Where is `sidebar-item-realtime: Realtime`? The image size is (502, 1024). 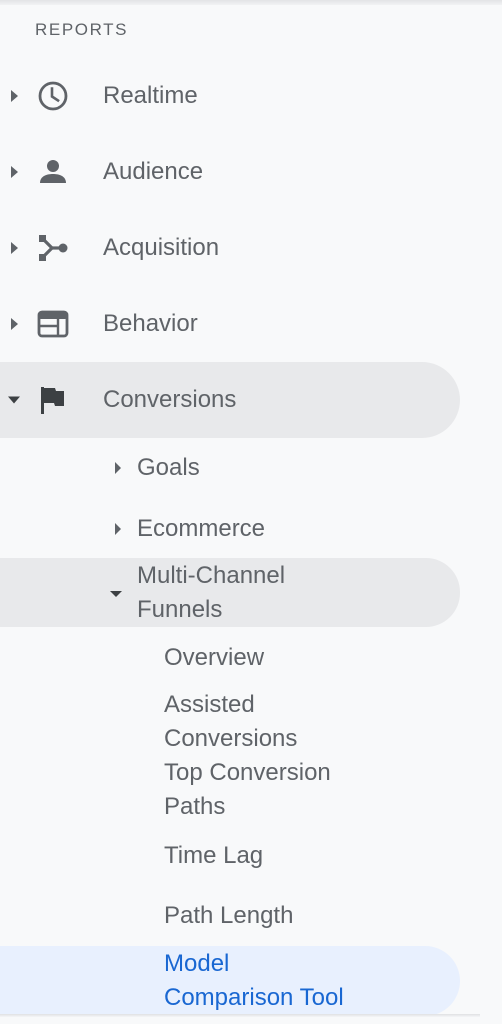
sidebar-item-realtime: Realtime is located at coordinates (230, 96).